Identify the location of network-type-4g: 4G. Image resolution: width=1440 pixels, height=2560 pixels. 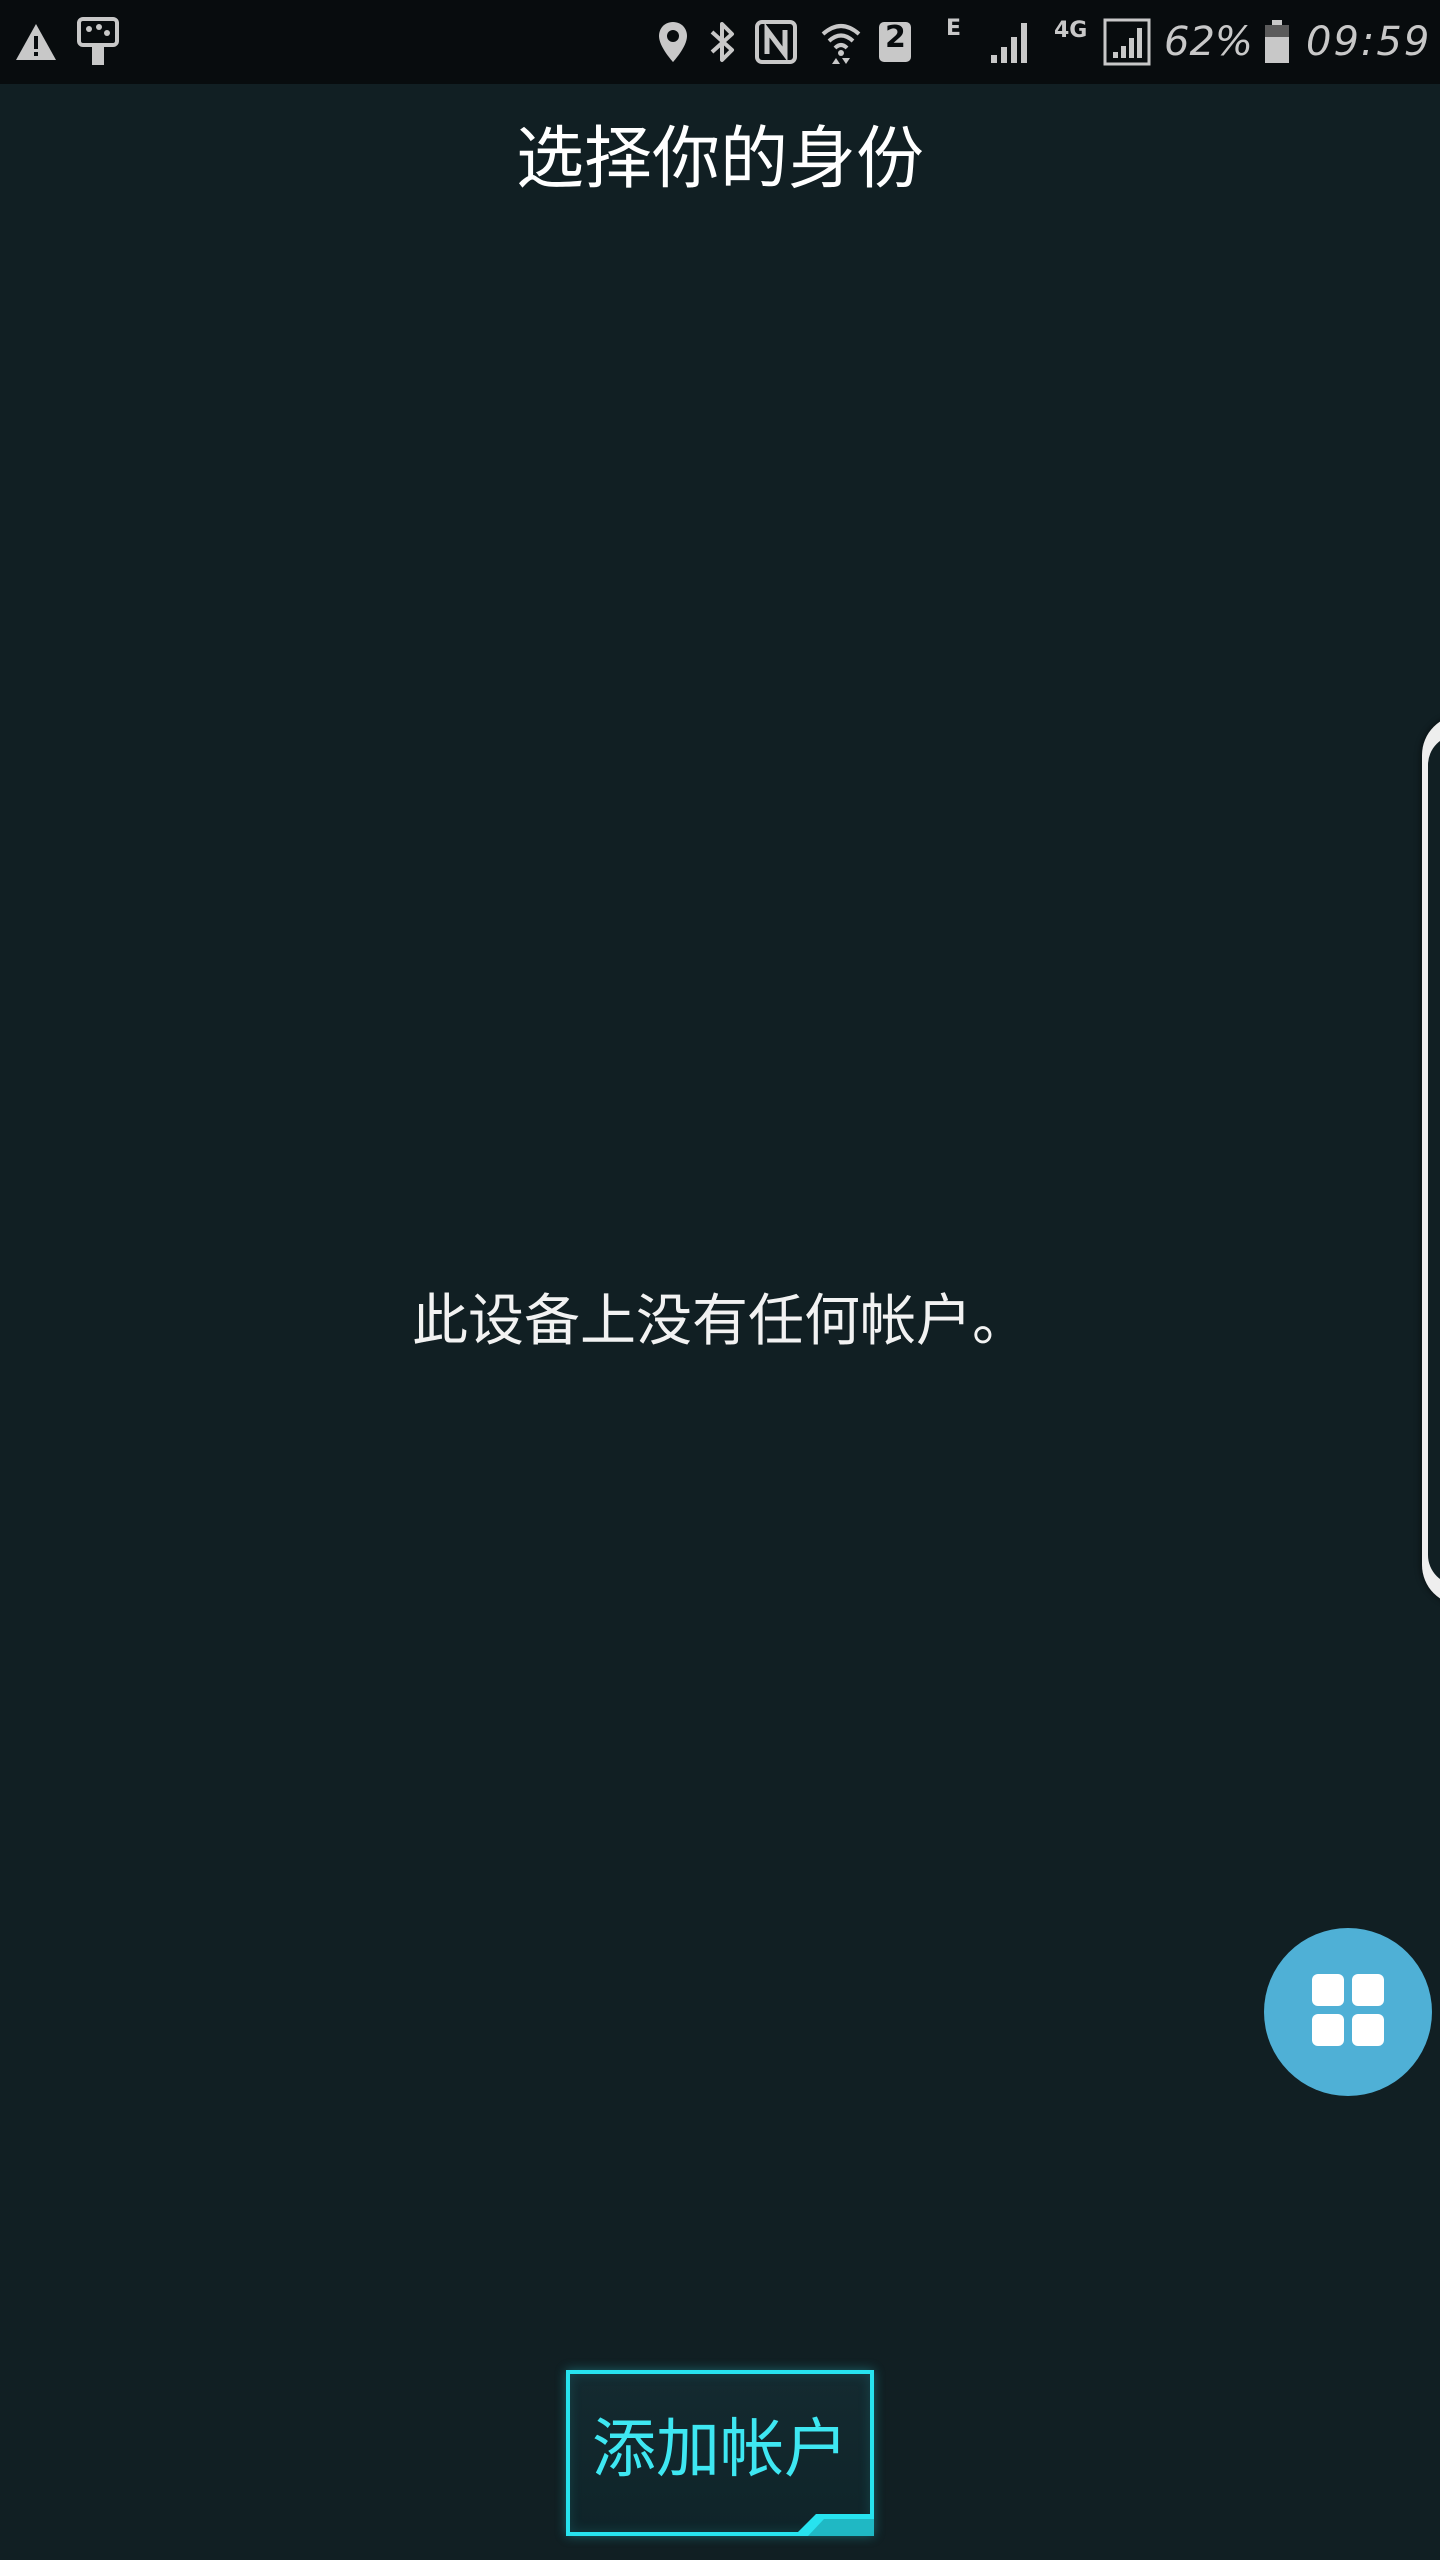
(1071, 30).